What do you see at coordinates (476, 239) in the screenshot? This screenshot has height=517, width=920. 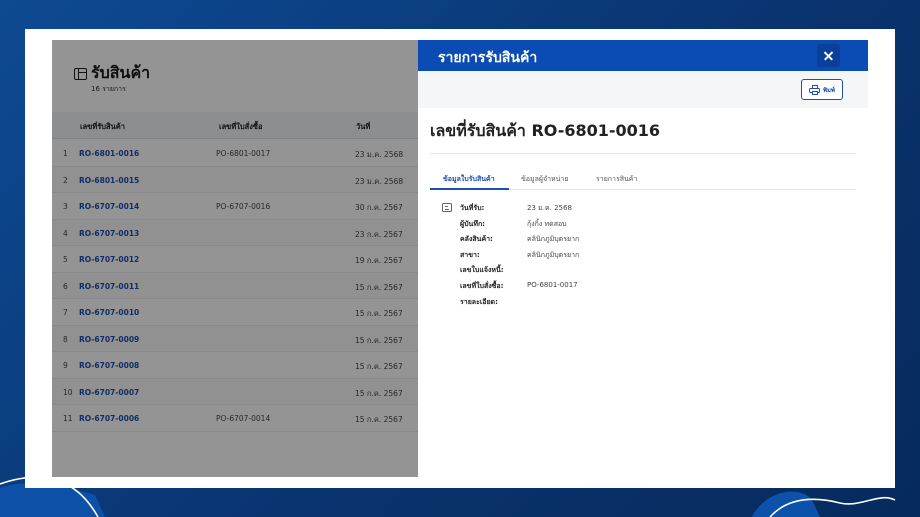 I see `detail-label: คลังสินค้า:` at bounding box center [476, 239].